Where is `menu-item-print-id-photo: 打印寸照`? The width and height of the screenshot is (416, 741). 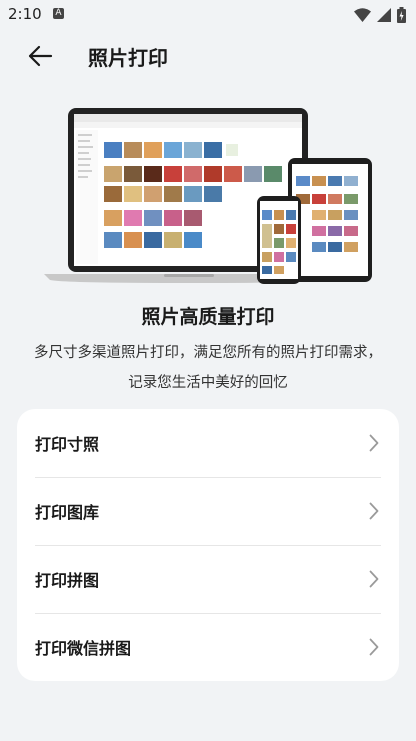 menu-item-print-id-photo: 打印寸照 is located at coordinates (208, 443).